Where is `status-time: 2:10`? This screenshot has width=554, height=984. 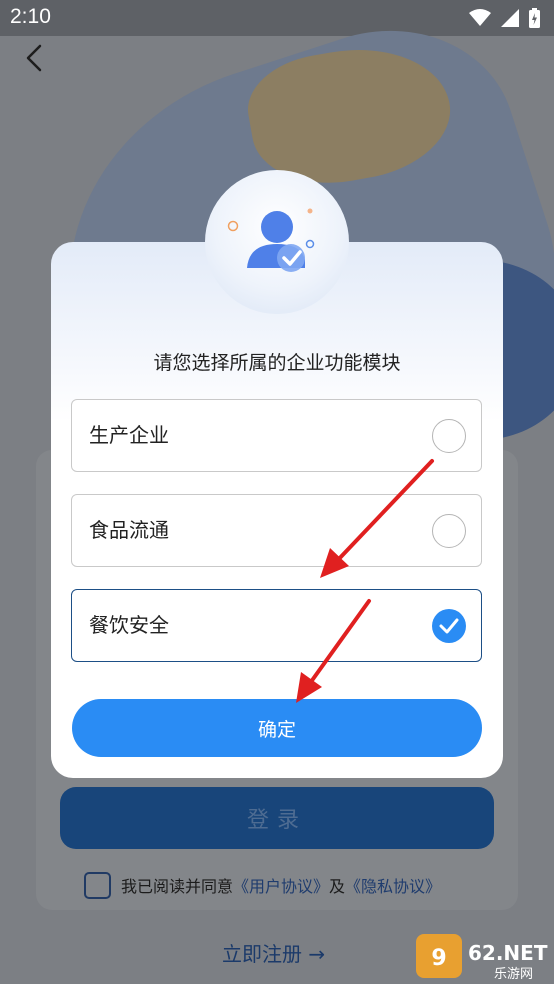
status-time: 2:10 is located at coordinates (30, 16).